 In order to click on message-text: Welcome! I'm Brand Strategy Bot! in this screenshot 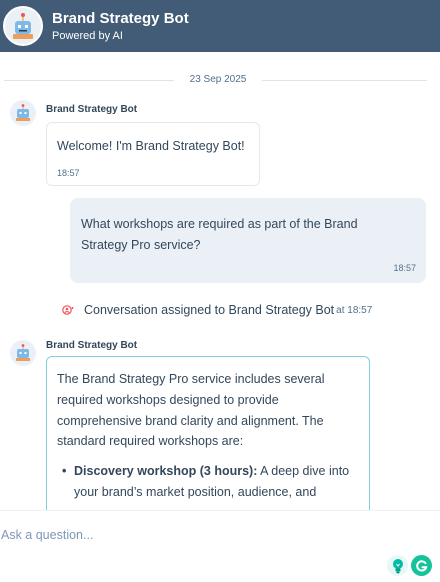, I will do `click(151, 146)`.